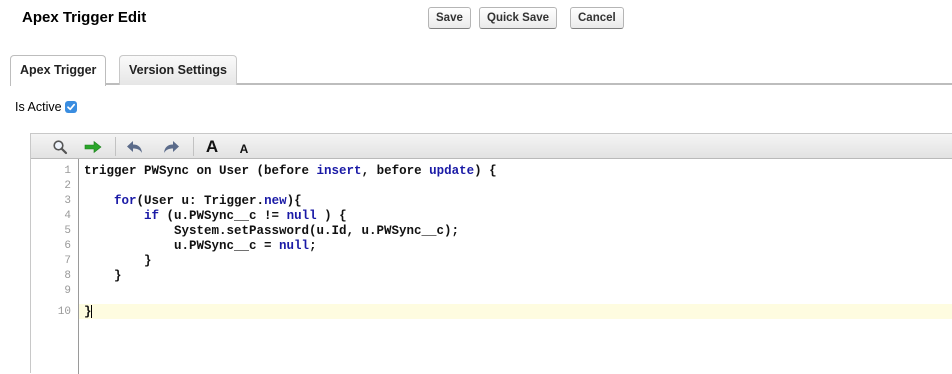 This screenshot has width=952, height=374. What do you see at coordinates (67, 261) in the screenshot?
I see `line-number: 7` at bounding box center [67, 261].